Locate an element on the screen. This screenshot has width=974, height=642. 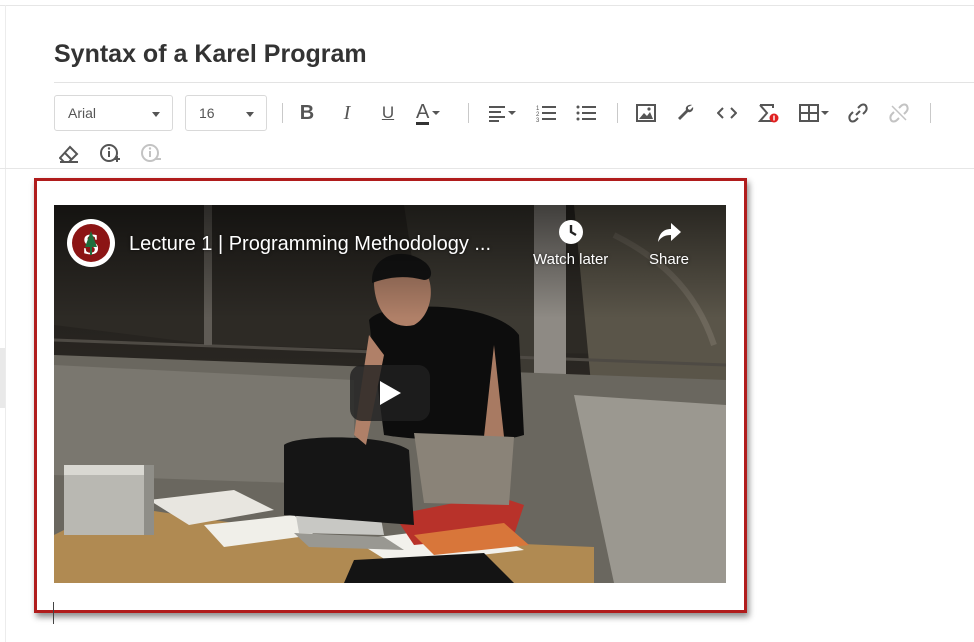
stanford-logo-icon: S is located at coordinates (91, 243).